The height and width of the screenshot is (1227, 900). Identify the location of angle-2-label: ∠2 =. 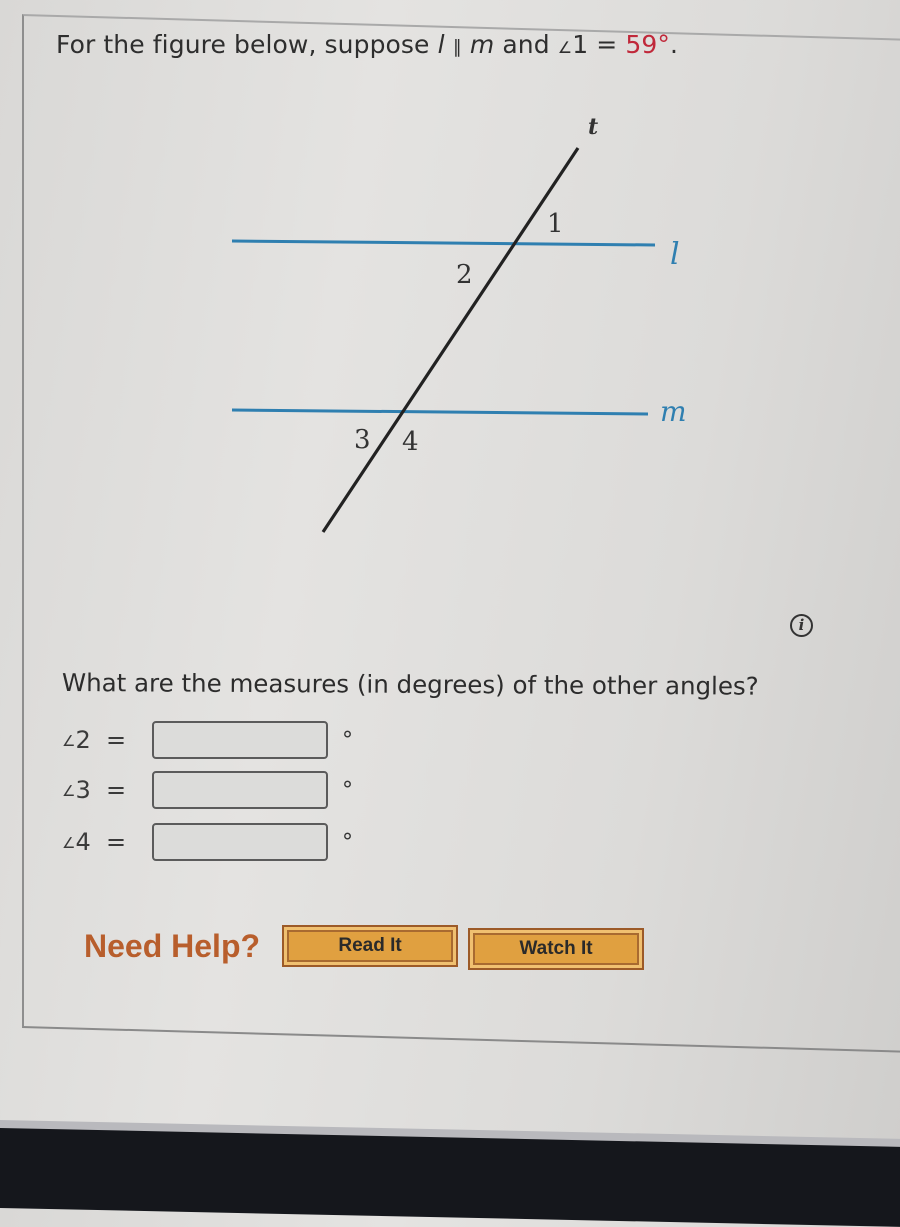
(94, 740).